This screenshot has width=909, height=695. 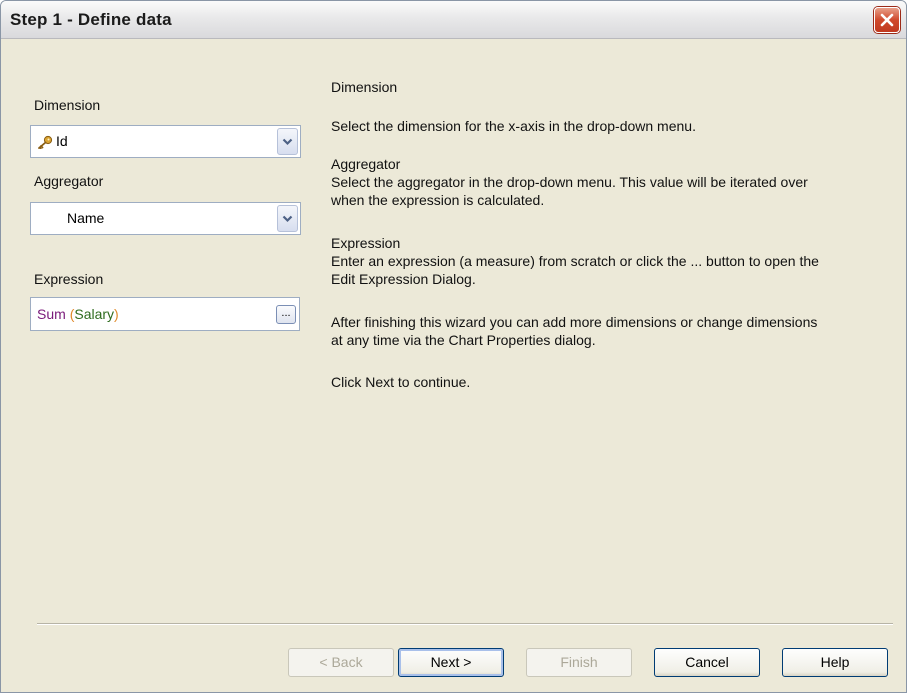 I want to click on expression-label: Expression, so click(x=69, y=279).